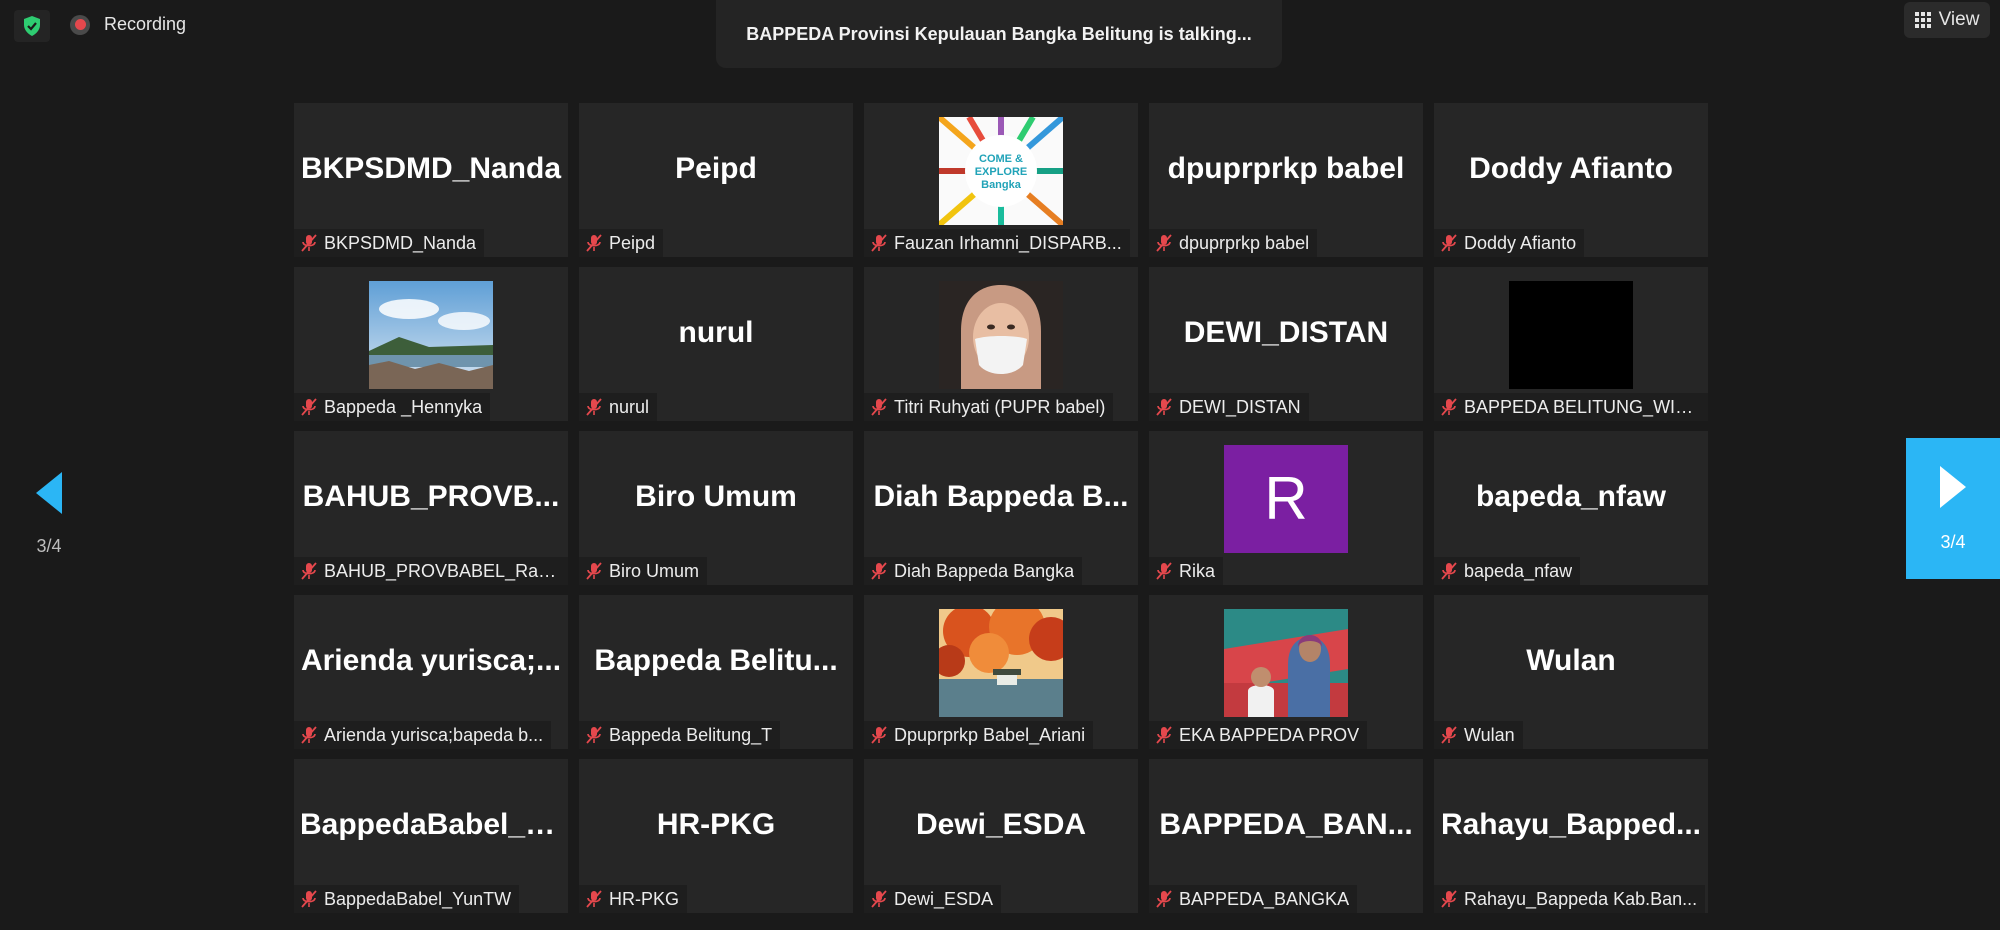 Image resolution: width=2000 pixels, height=930 pixels. I want to click on black-video, so click(1571, 335).